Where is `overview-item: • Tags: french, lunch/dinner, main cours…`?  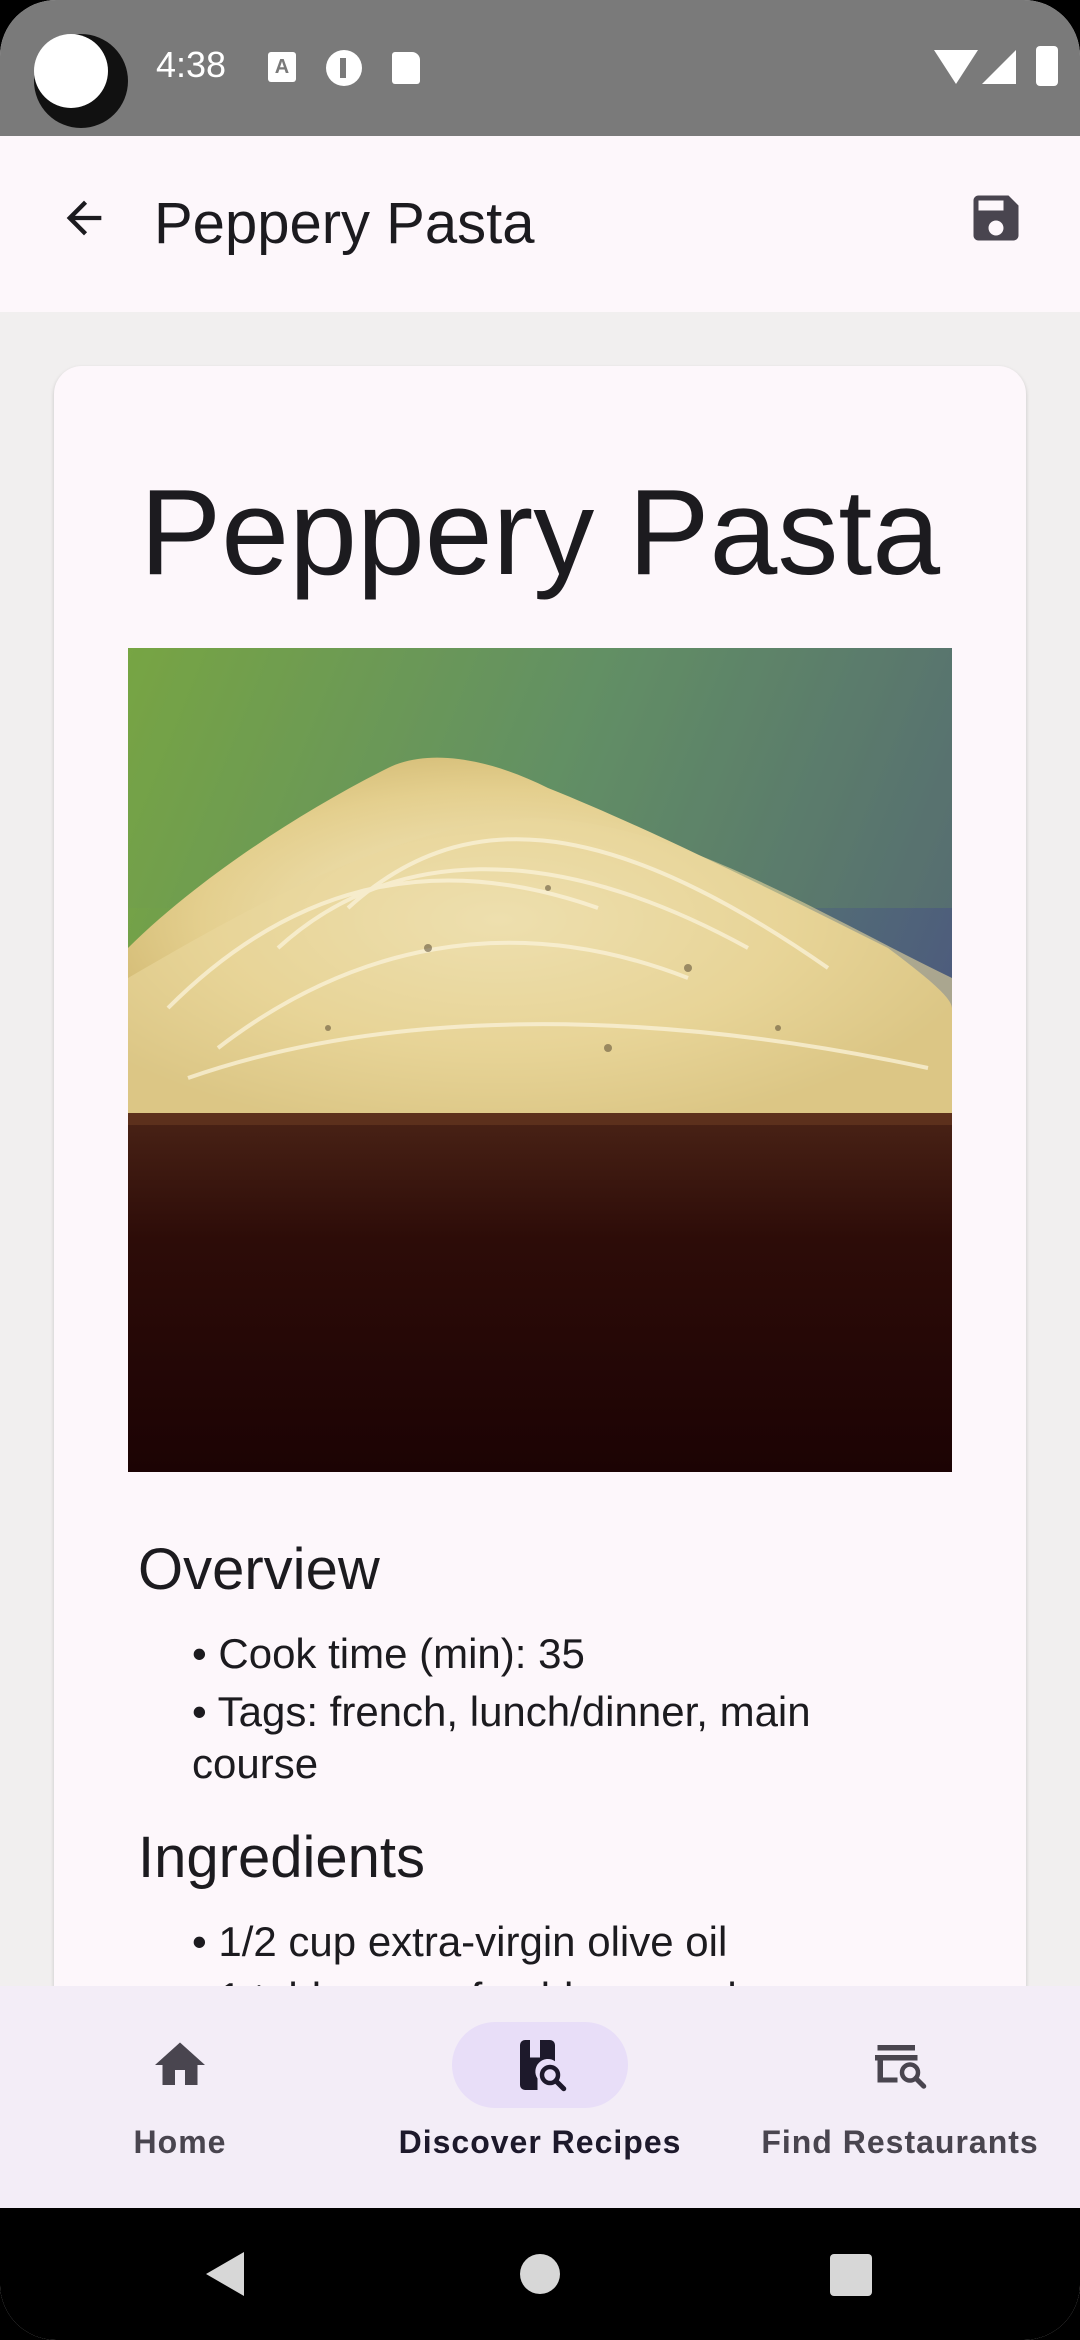 overview-item: • Tags: french, lunch/dinner, main cours… is located at coordinates (501, 1737).